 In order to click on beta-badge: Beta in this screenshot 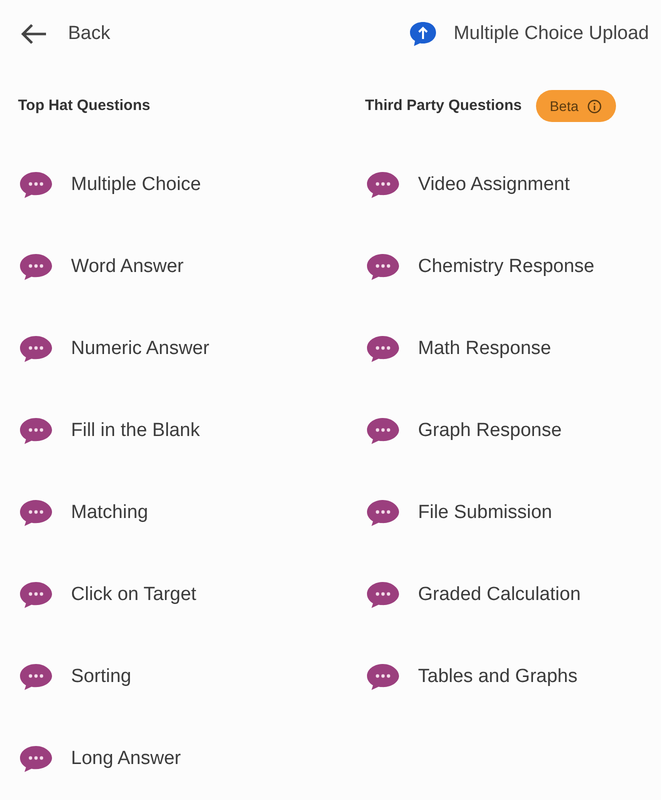, I will do `click(576, 106)`.